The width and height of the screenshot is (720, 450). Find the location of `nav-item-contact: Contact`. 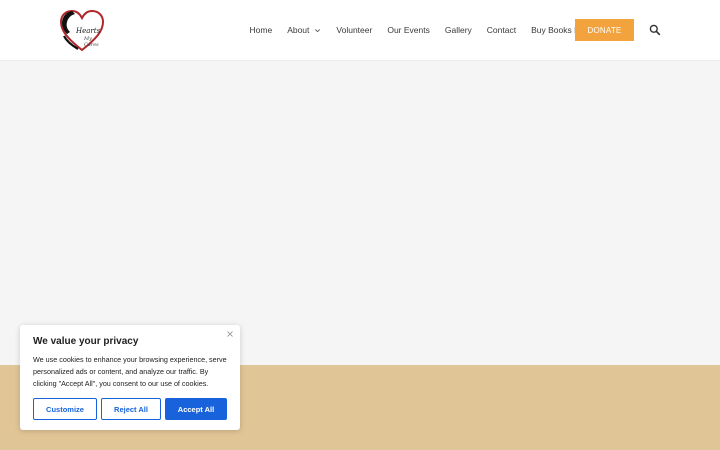

nav-item-contact: Contact is located at coordinates (501, 30).